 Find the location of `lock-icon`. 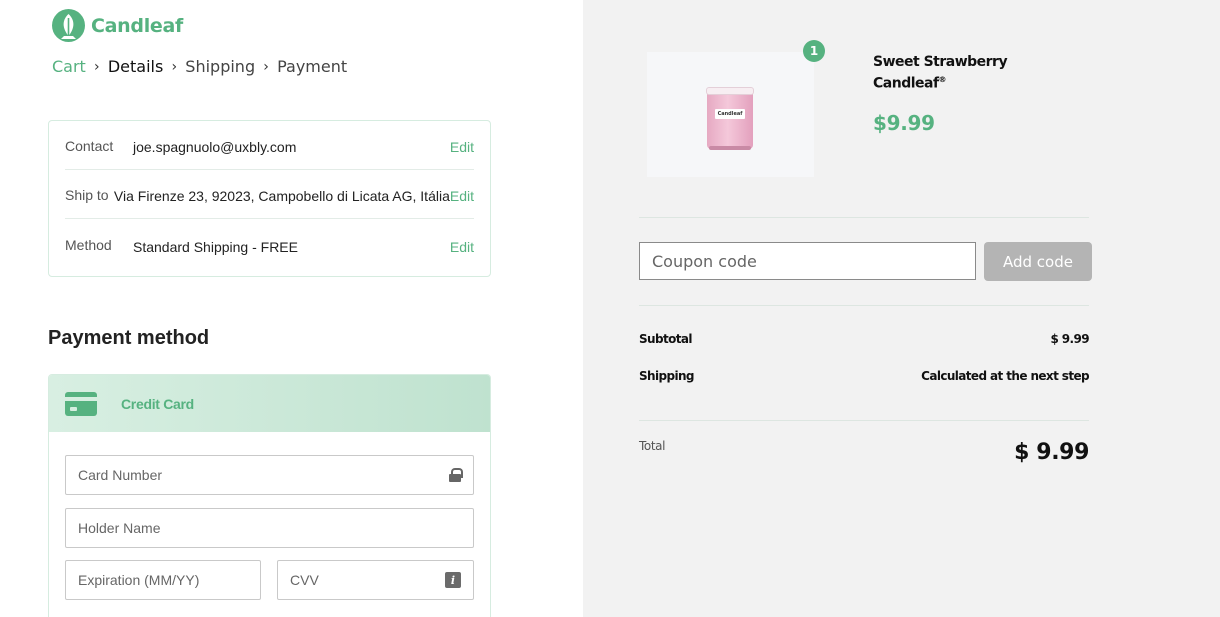

lock-icon is located at coordinates (456, 475).